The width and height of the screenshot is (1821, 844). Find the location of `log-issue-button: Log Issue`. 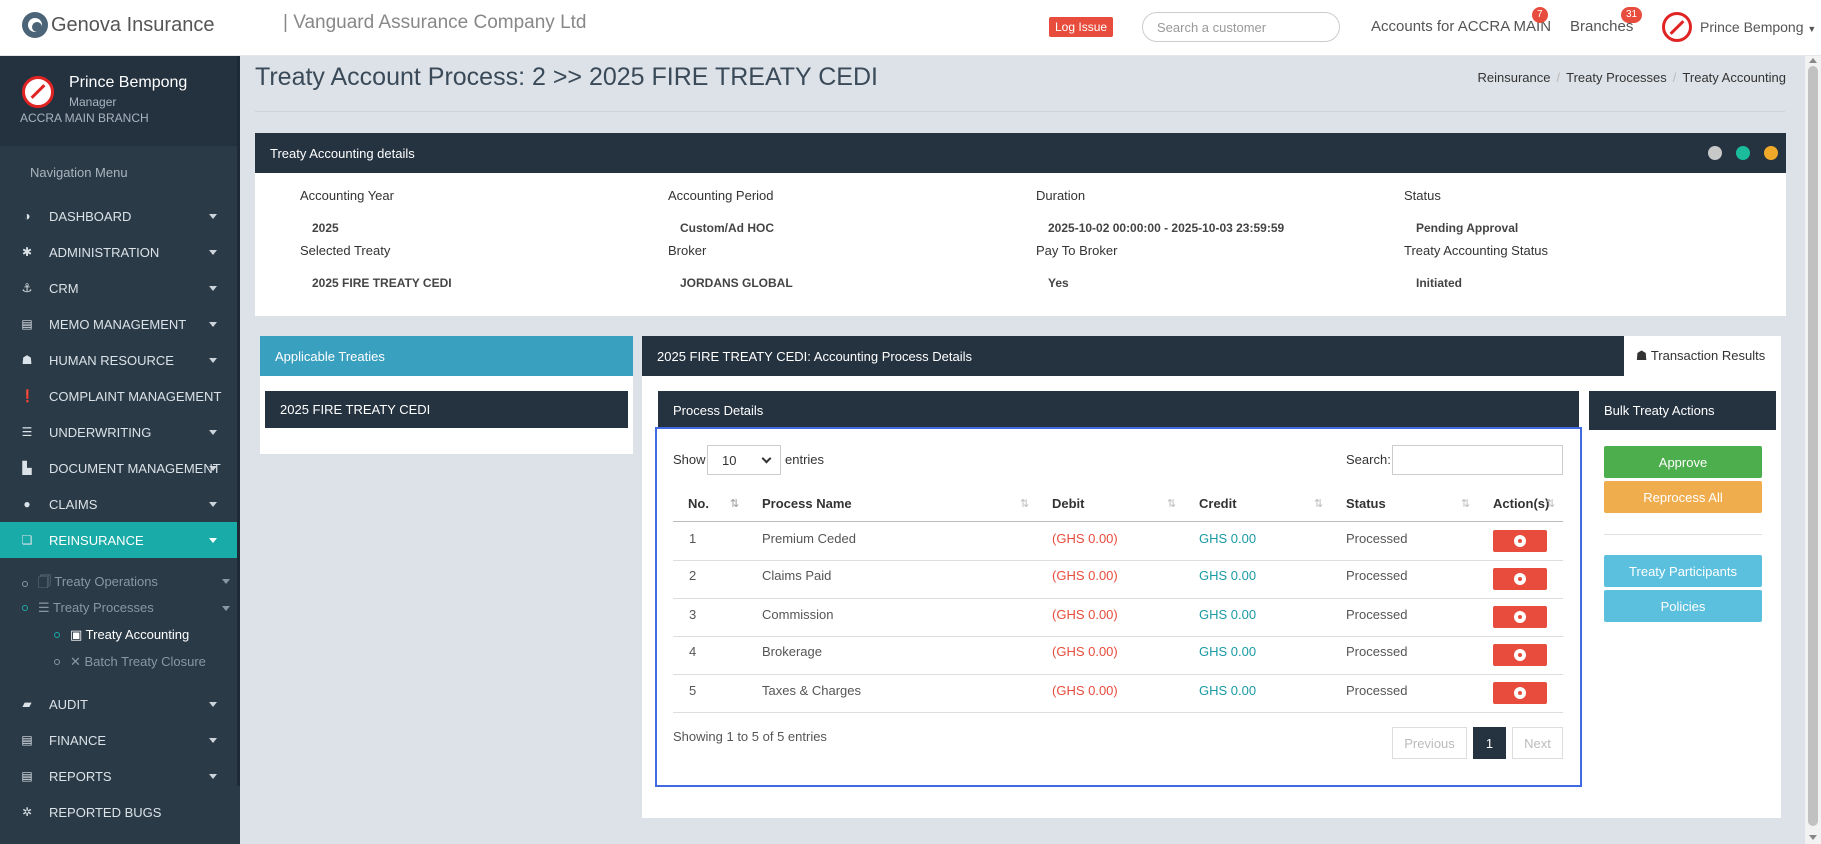

log-issue-button: Log Issue is located at coordinates (1081, 27).